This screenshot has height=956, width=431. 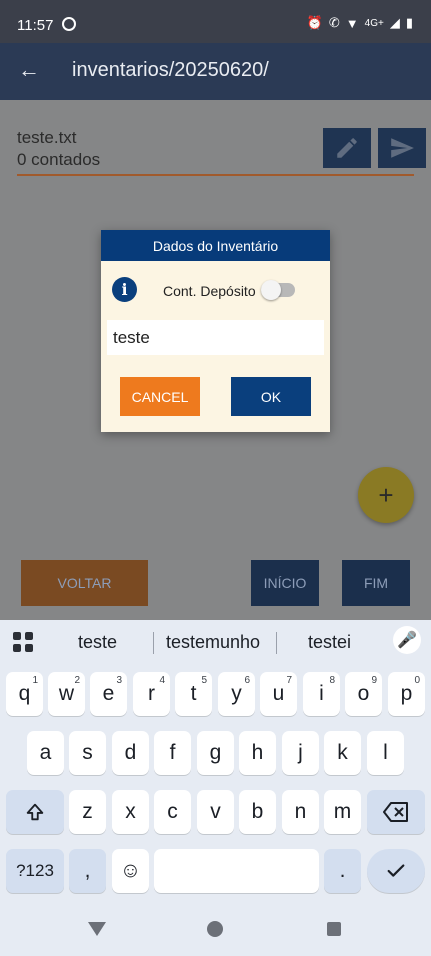 What do you see at coordinates (45, 753) in the screenshot?
I see `key-a: a` at bounding box center [45, 753].